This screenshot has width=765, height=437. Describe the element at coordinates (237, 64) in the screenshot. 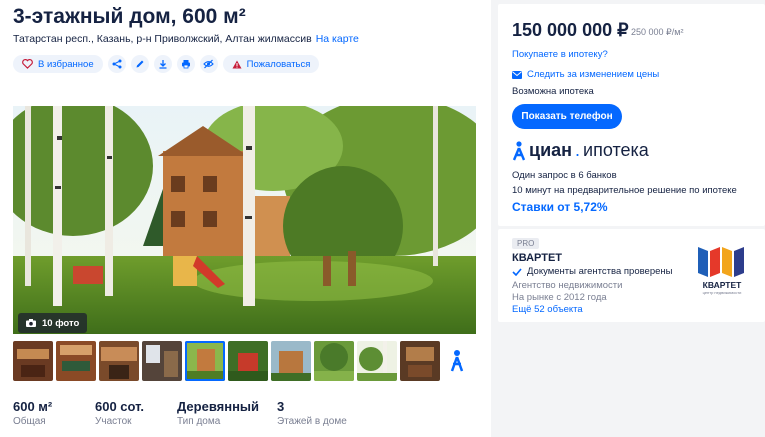

I see `warning-icon` at that location.